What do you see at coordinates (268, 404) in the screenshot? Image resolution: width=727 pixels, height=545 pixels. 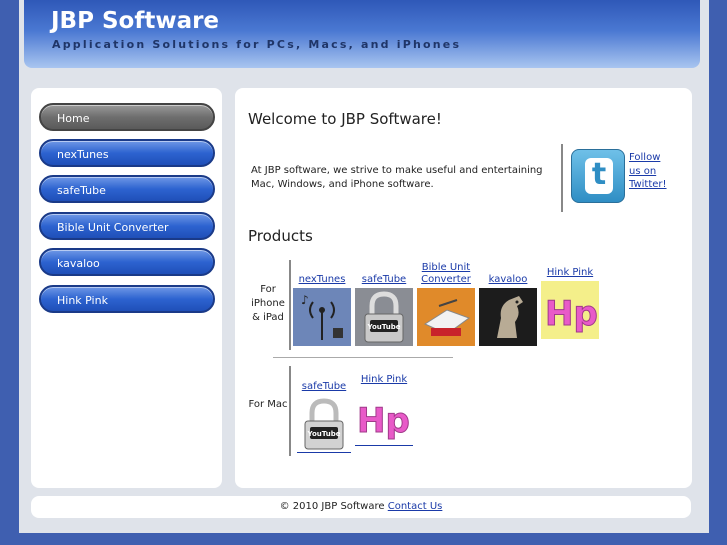 I see `platform-label-mac: For Mac` at bounding box center [268, 404].